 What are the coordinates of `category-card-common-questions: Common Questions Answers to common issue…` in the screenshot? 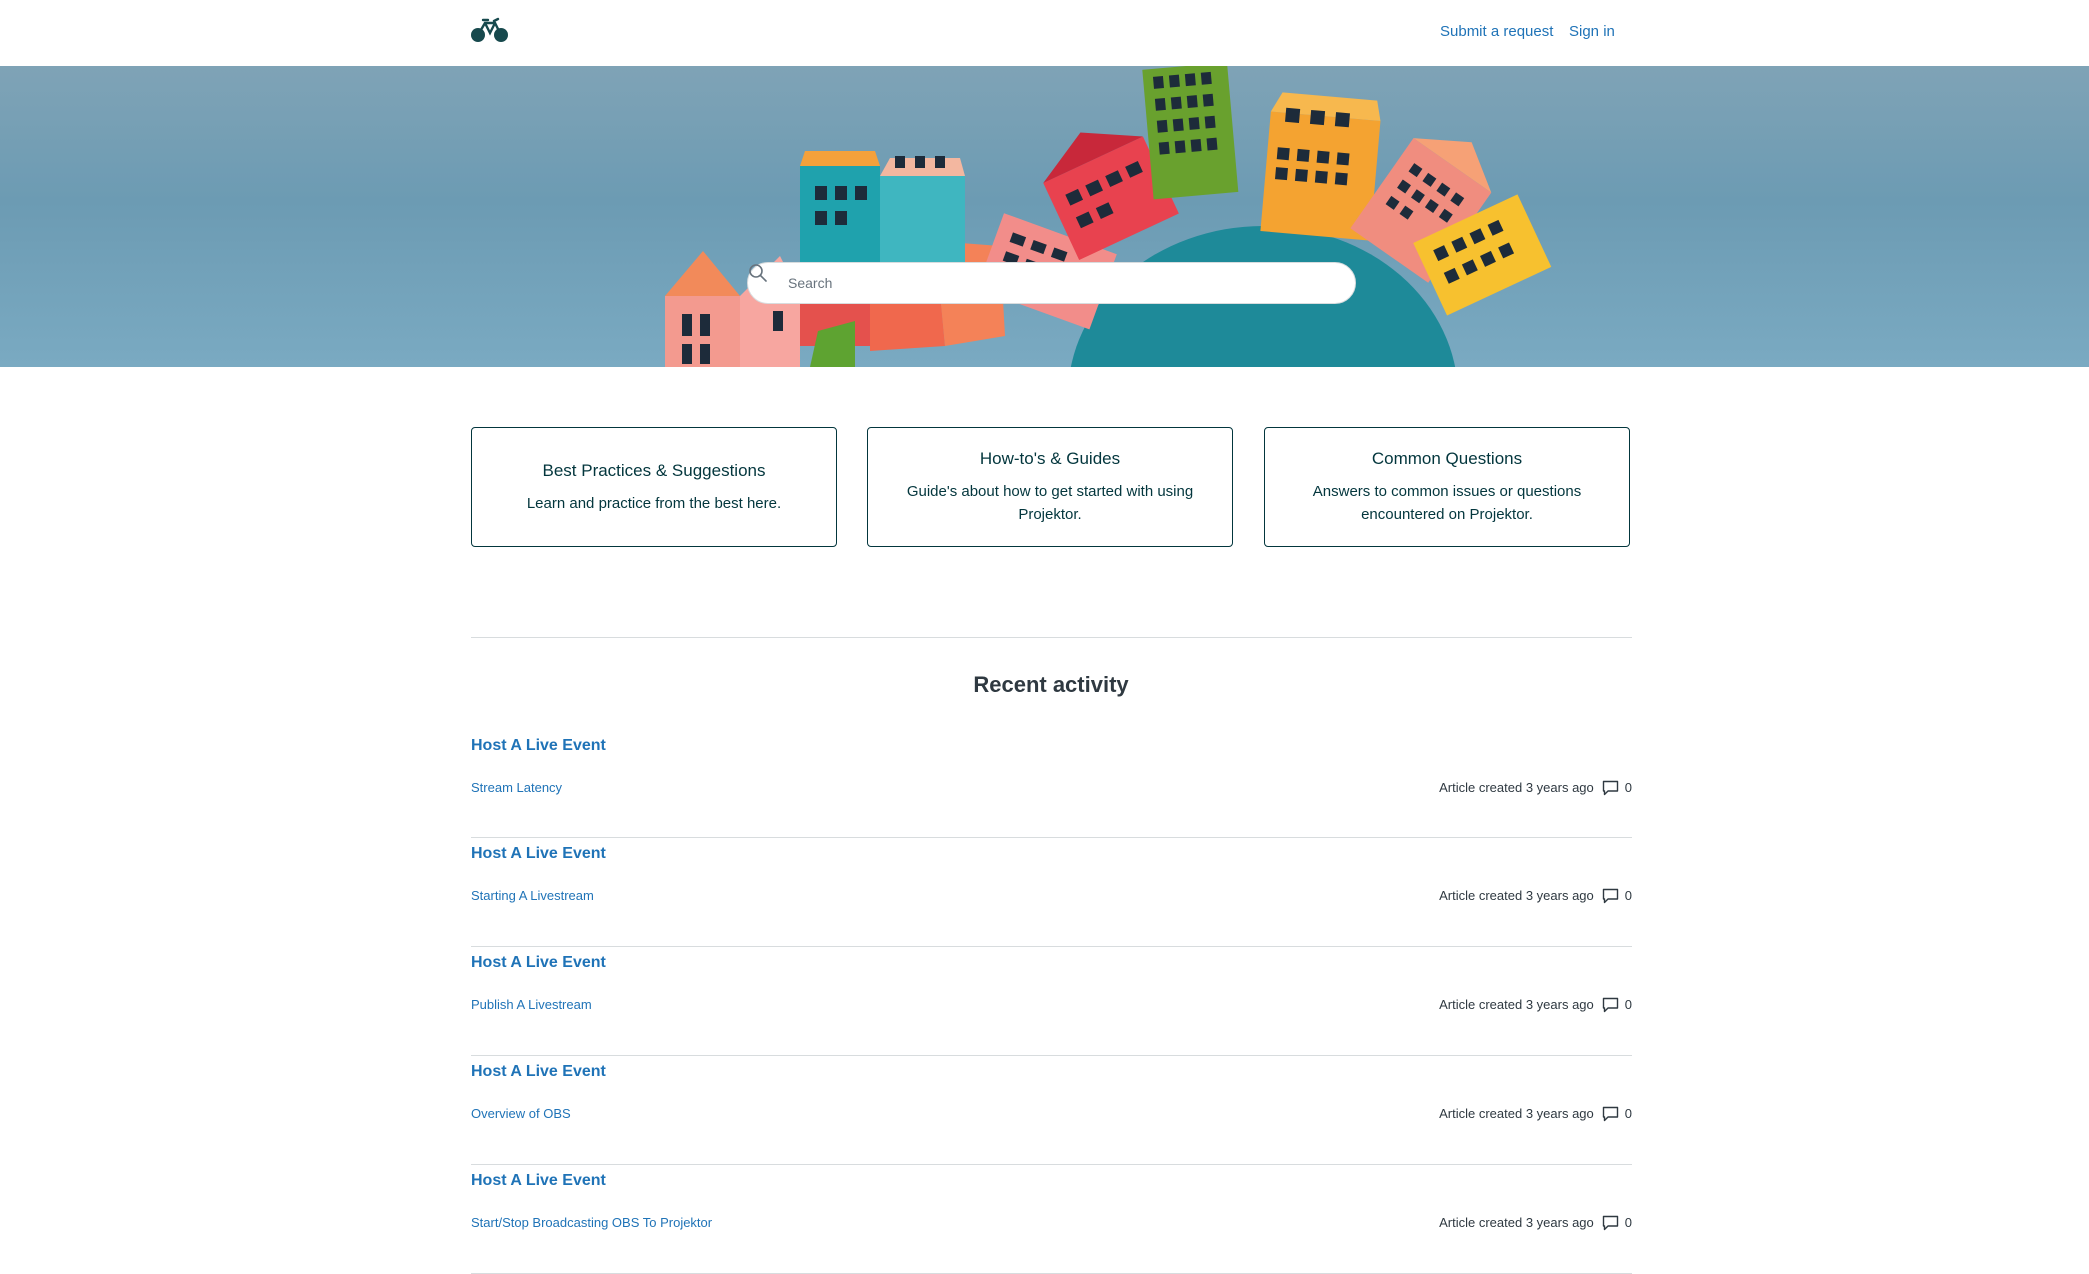 It's located at (1447, 487).